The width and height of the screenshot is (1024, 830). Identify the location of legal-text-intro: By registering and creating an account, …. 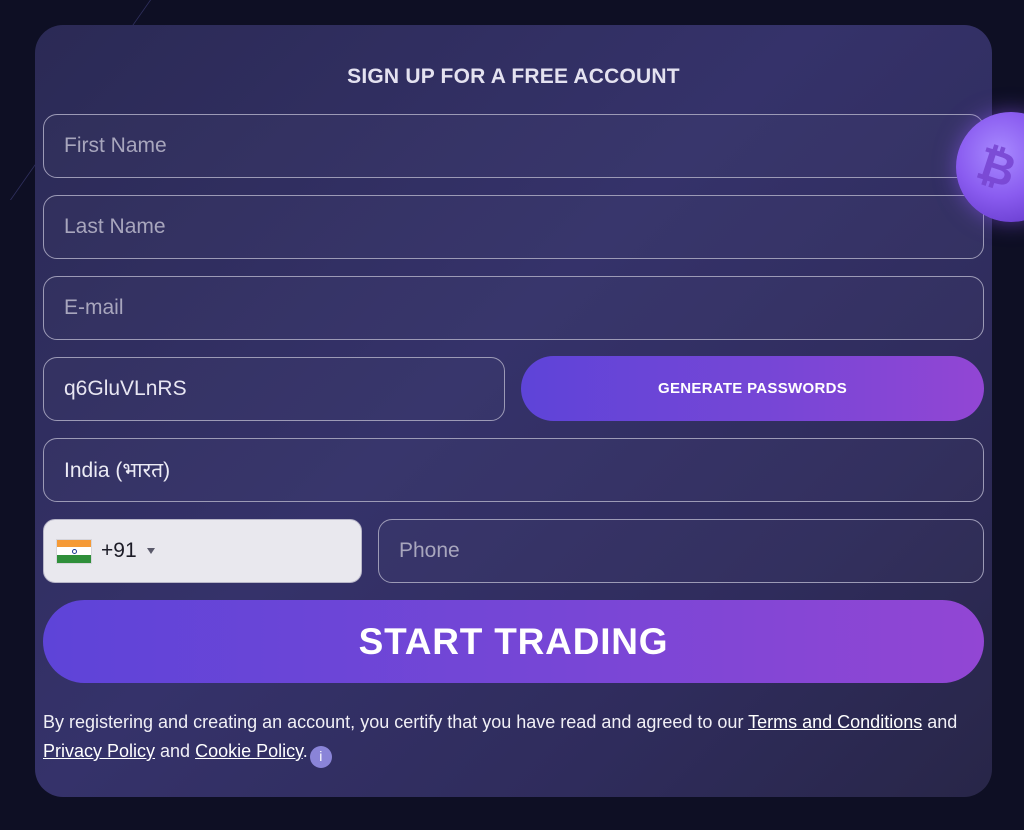
(396, 722).